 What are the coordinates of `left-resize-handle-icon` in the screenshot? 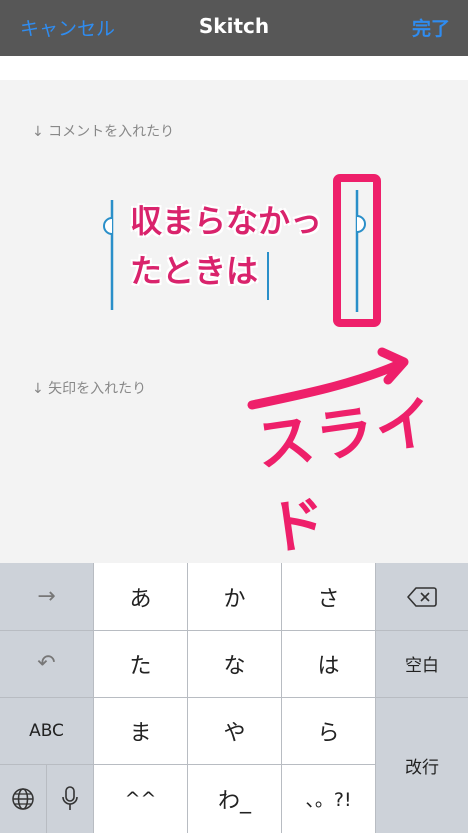 It's located at (108, 226).